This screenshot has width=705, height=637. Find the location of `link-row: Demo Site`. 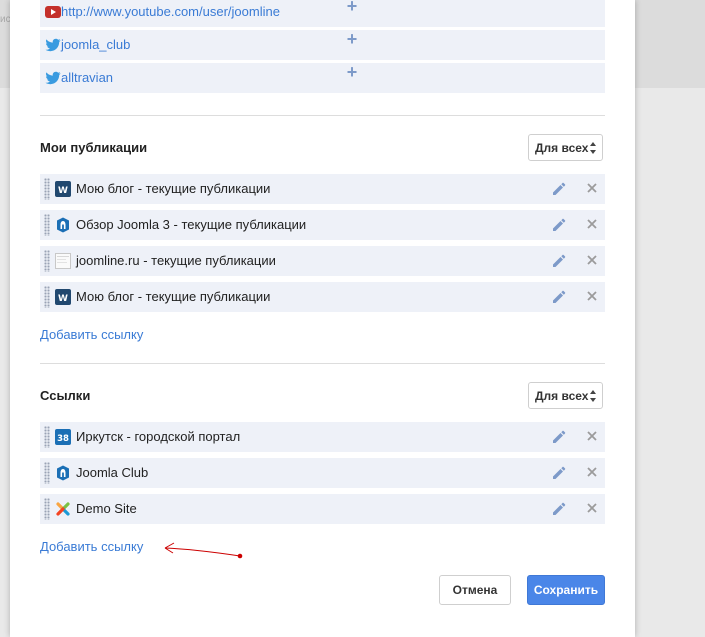

link-row: Demo Site is located at coordinates (322, 509).